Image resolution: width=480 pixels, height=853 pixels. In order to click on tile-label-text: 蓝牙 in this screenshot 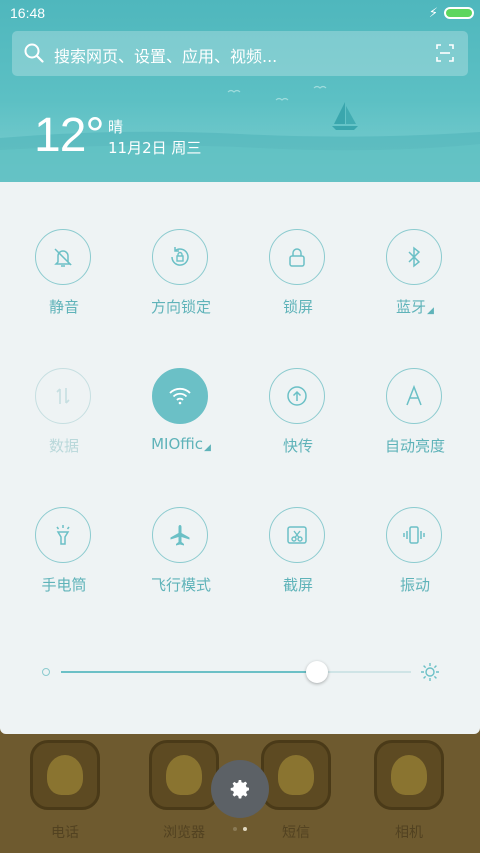, I will do `click(411, 307)`.